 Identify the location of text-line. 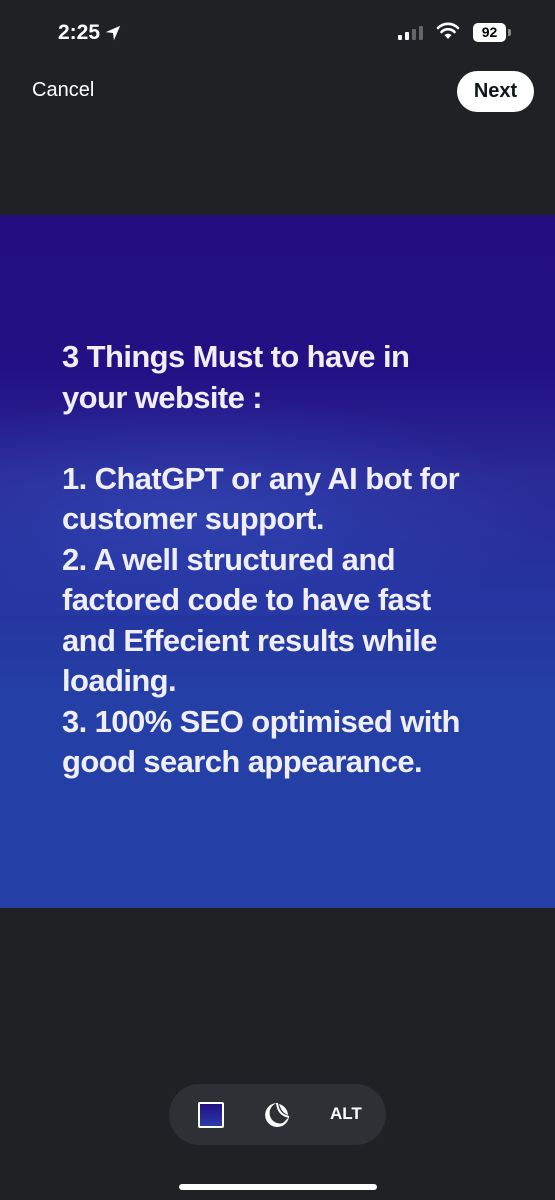
(297, 438).